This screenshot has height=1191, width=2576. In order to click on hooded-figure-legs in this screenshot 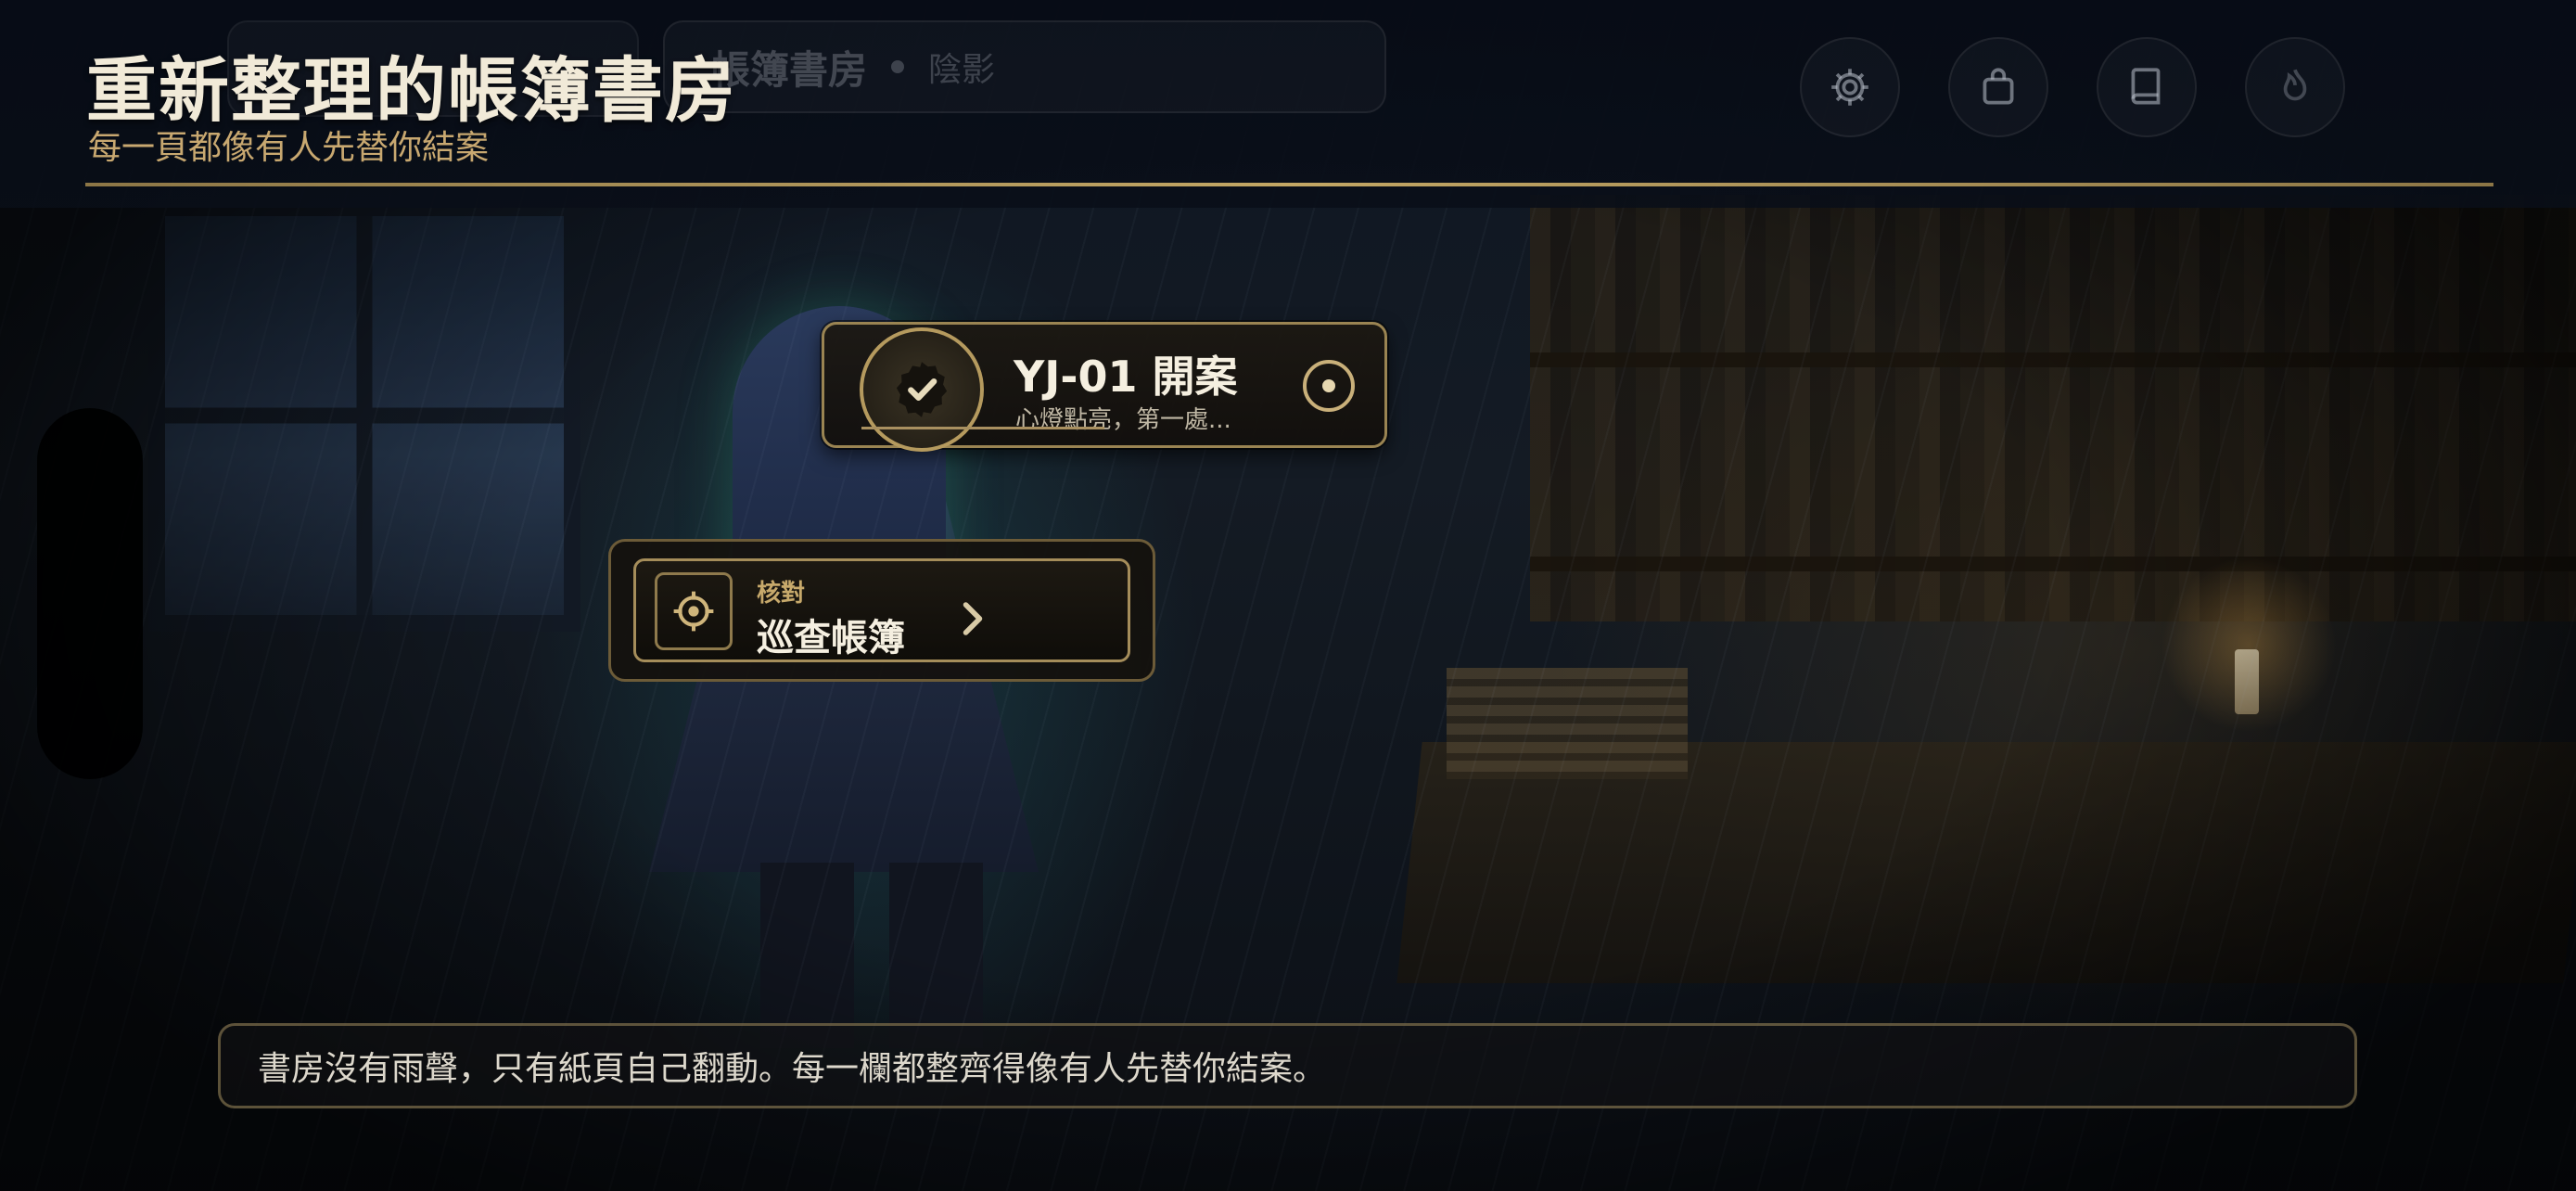, I will do `click(871, 955)`.